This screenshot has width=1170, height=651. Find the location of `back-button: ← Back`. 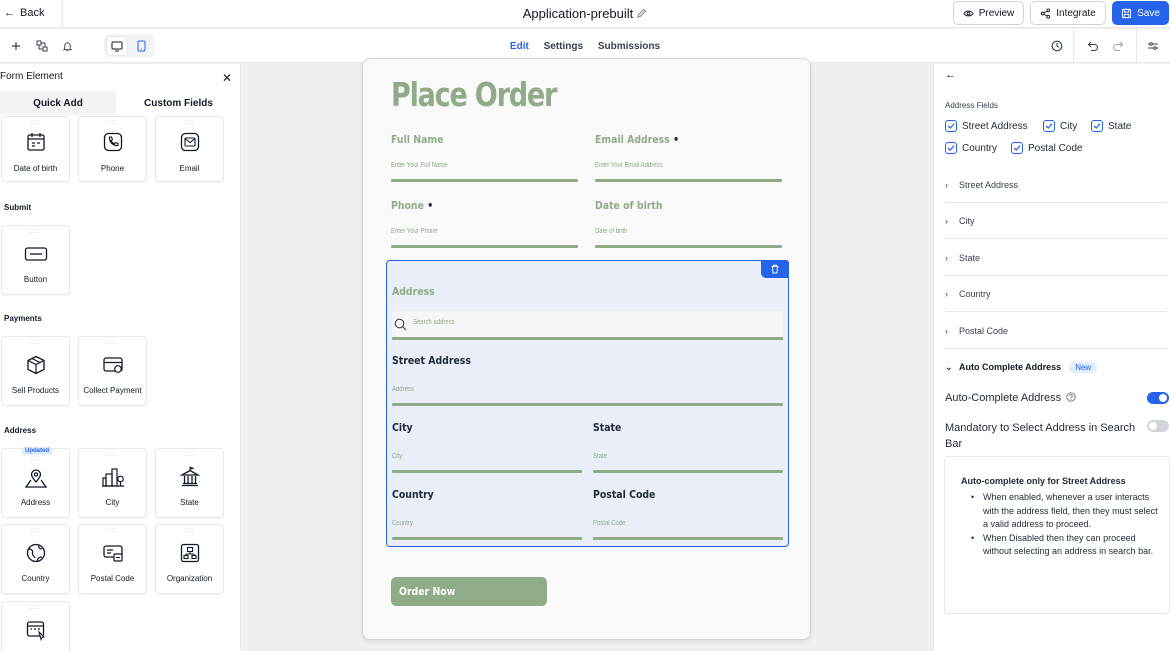

back-button: ← Back is located at coordinates (24, 13).